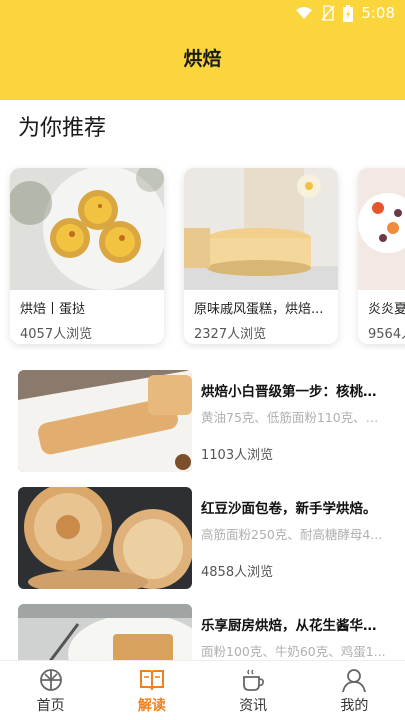  What do you see at coordinates (354, 681) in the screenshot?
I see `profile-icon` at bounding box center [354, 681].